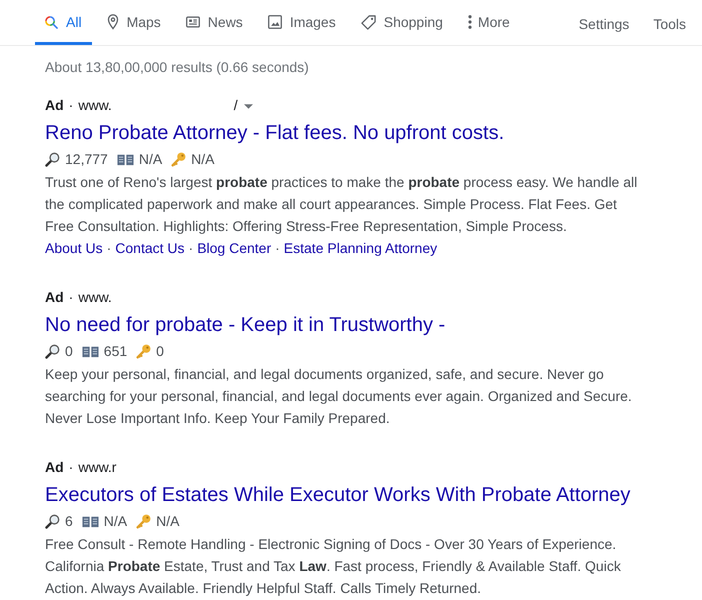  What do you see at coordinates (337, 495) in the screenshot?
I see `ad-title-link: Executors of Estates While Executor Works With Probate Attorney` at bounding box center [337, 495].